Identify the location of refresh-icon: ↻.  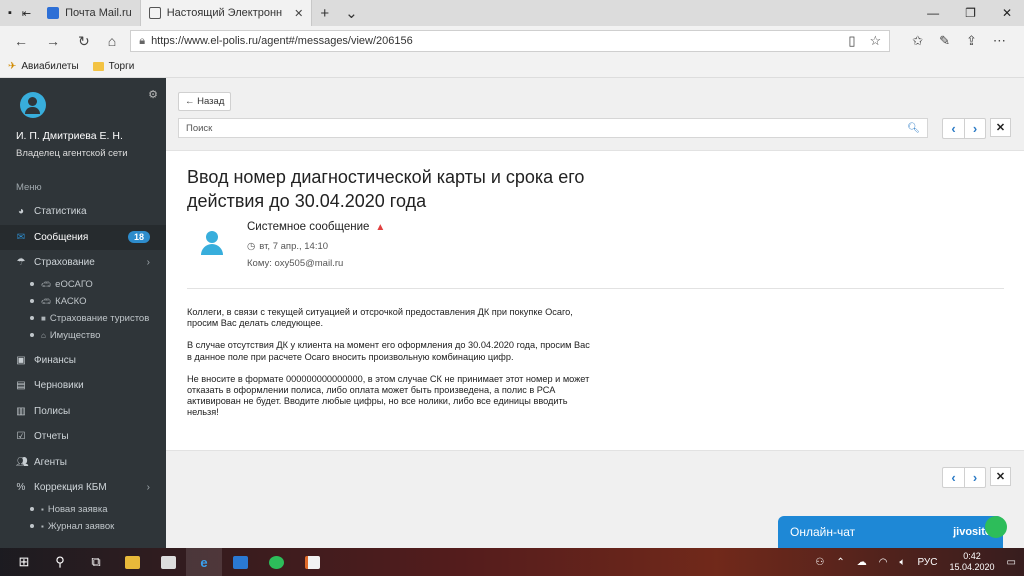
(84, 41).